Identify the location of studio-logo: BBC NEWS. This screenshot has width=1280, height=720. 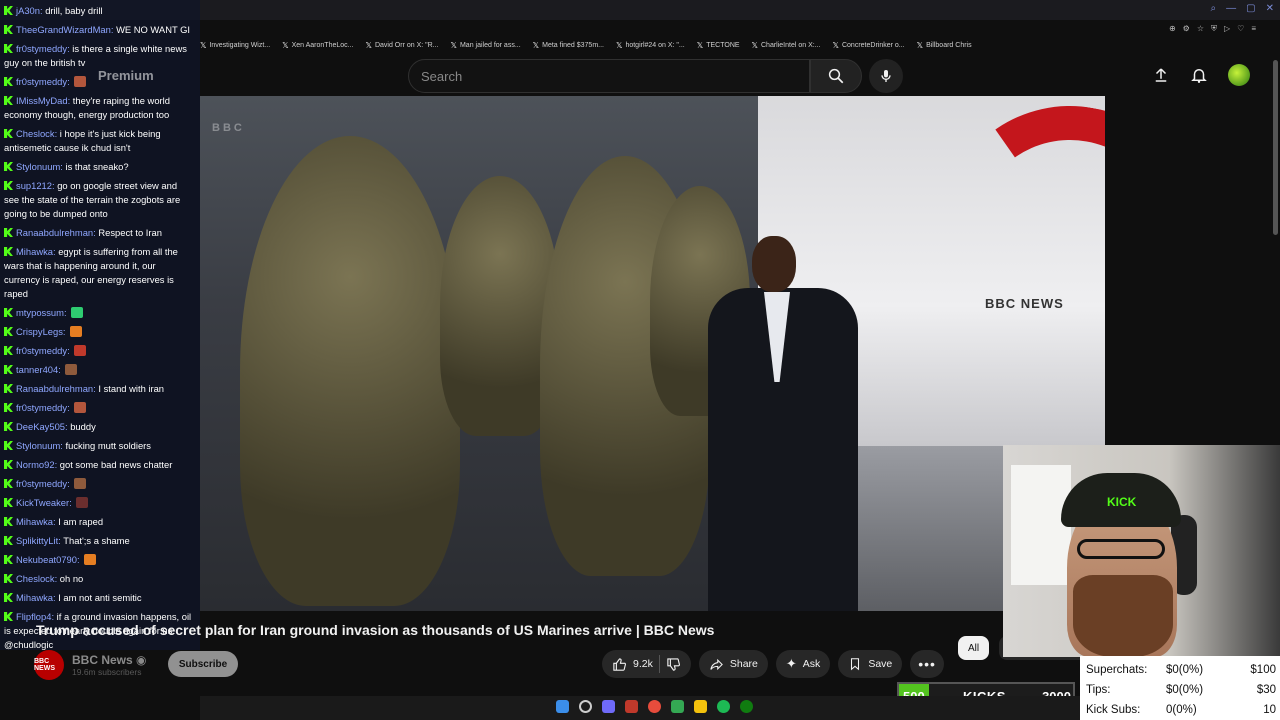
(1024, 303).